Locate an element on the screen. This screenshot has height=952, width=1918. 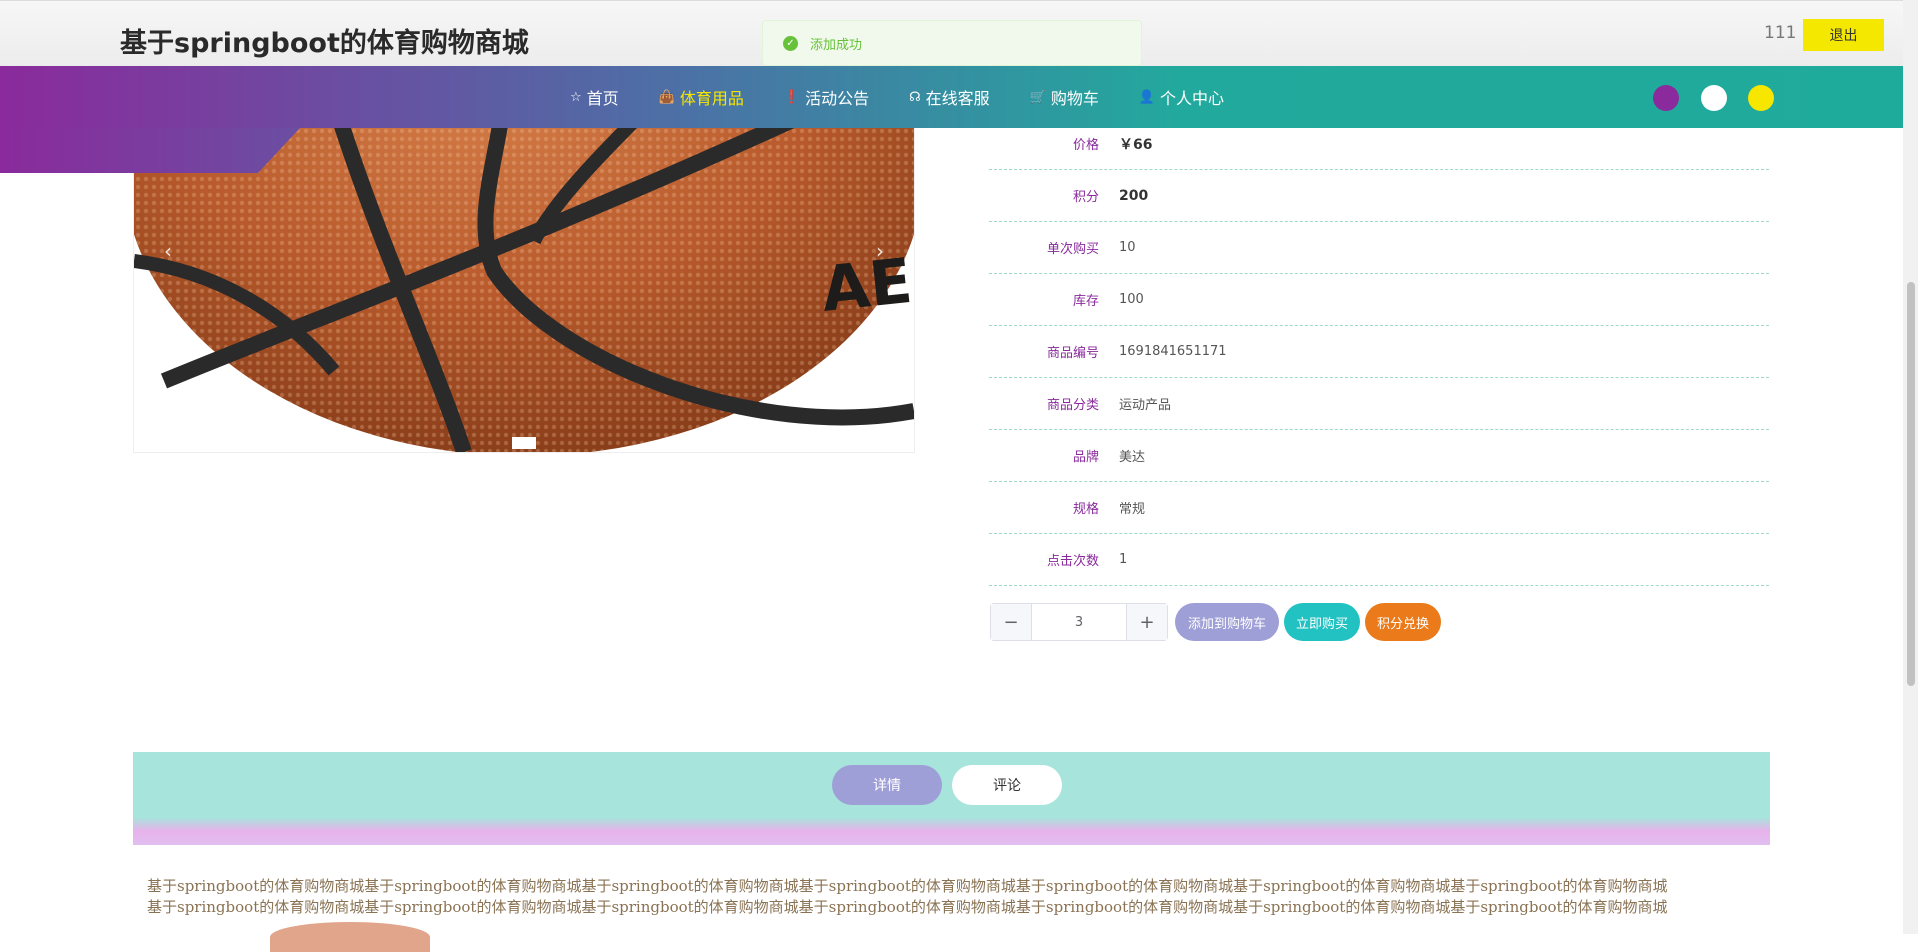
star-icon: ☆ is located at coordinates (576, 97).